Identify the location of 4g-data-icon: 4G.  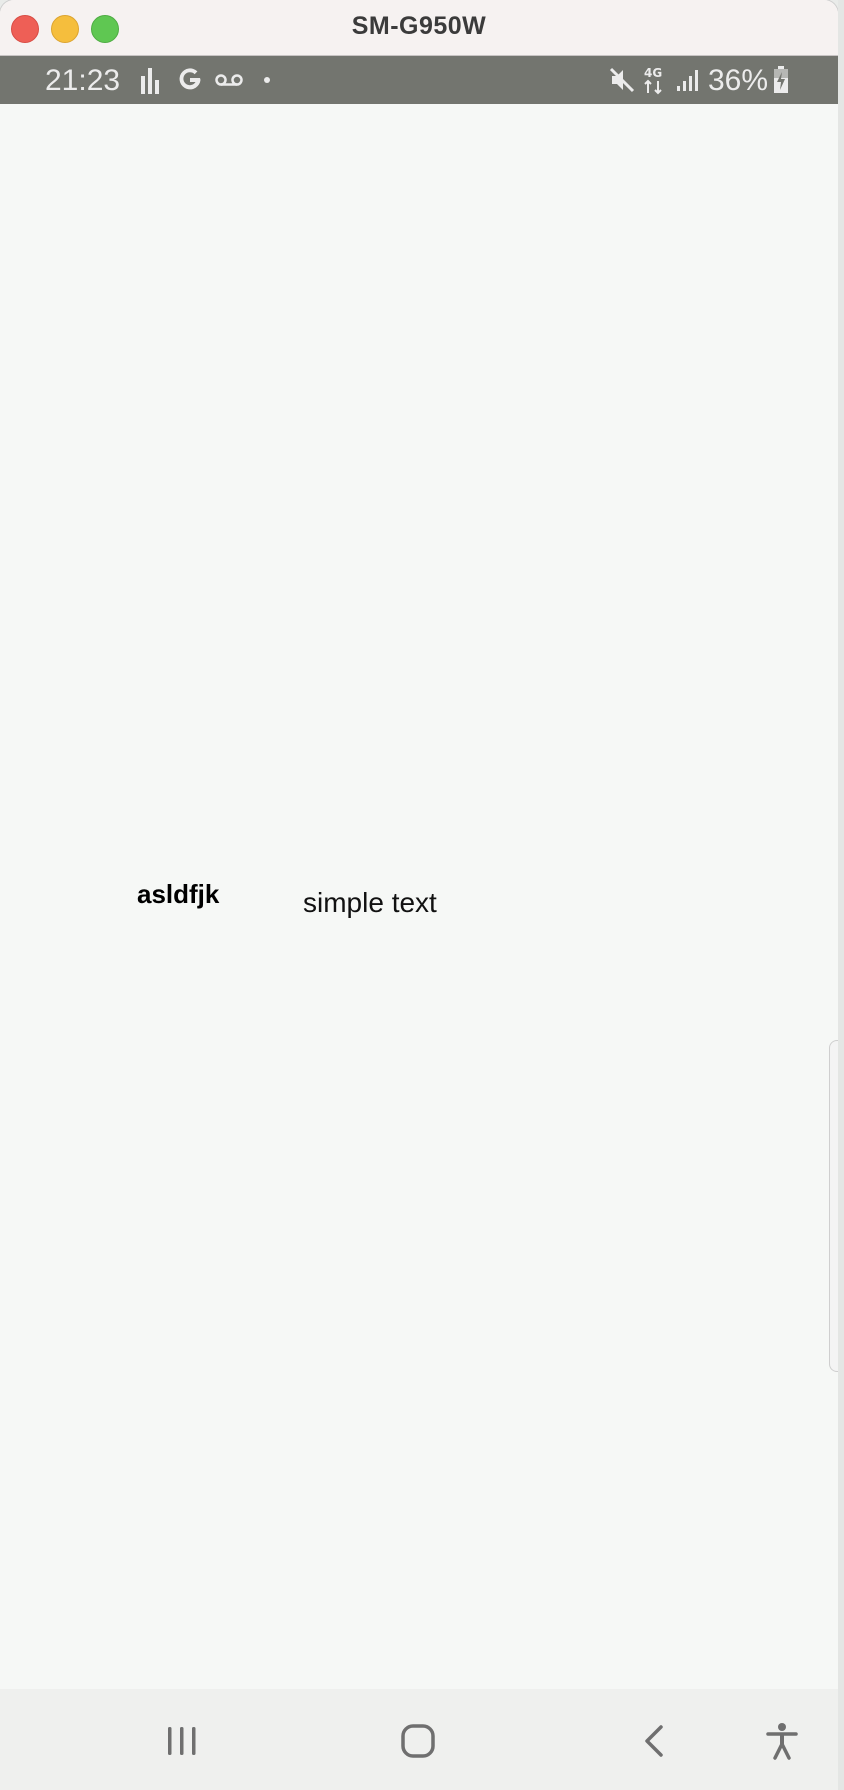
(654, 80).